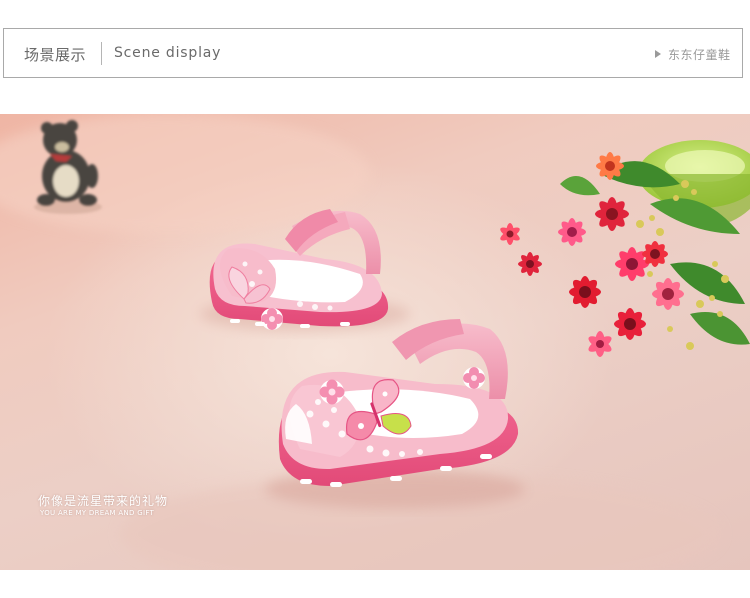 This screenshot has width=750, height=598. Describe the element at coordinates (395, 414) in the screenshot. I see `sandal-front` at that location.